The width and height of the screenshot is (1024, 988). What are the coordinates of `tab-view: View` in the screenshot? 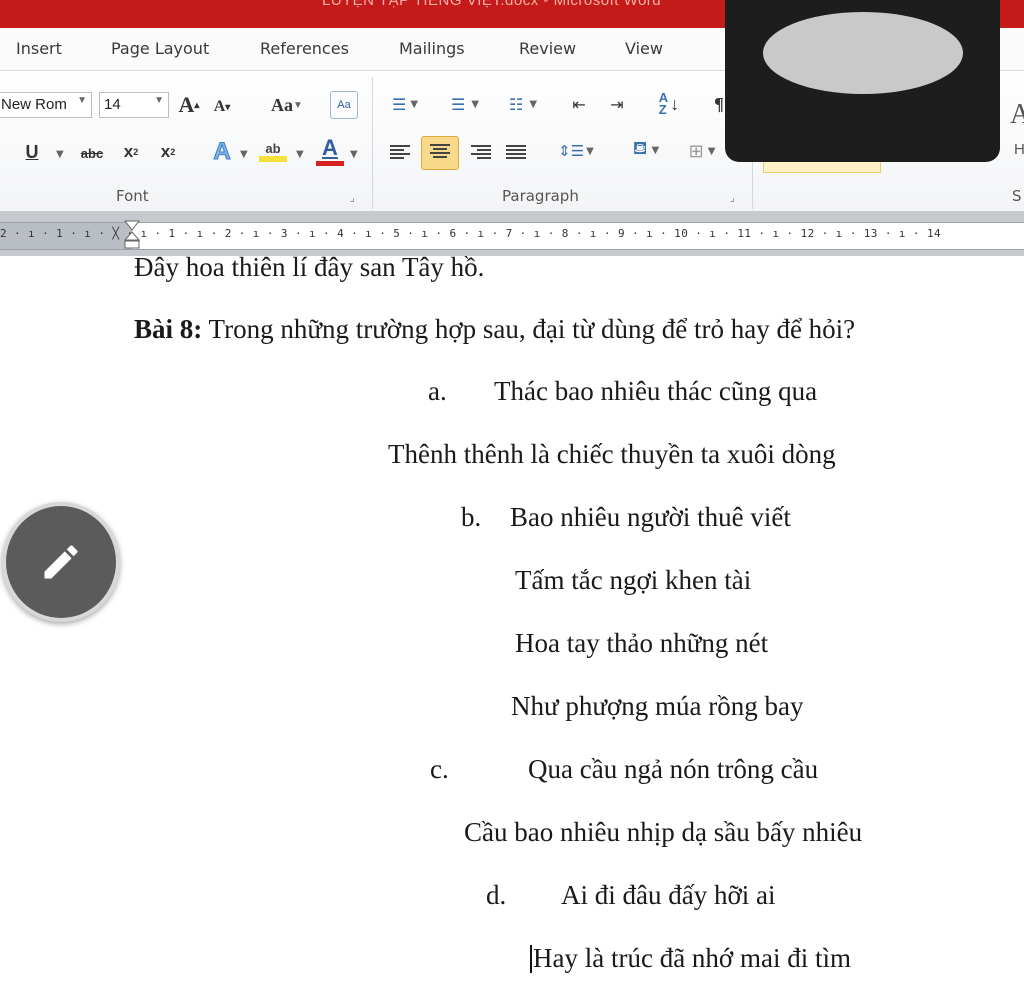 It's located at (644, 48).